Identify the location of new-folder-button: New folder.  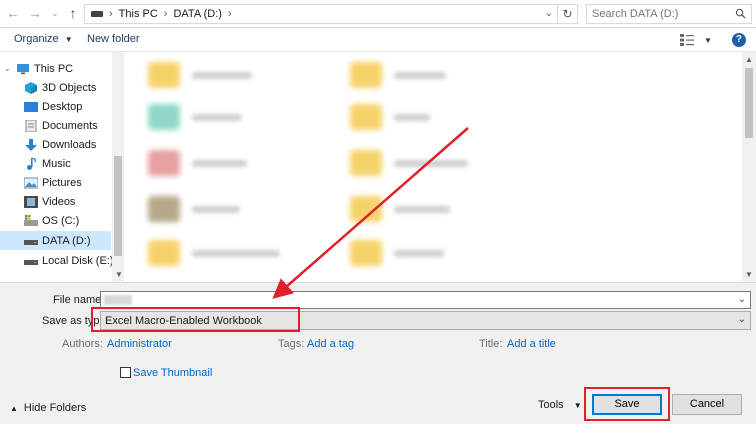
(113, 39).